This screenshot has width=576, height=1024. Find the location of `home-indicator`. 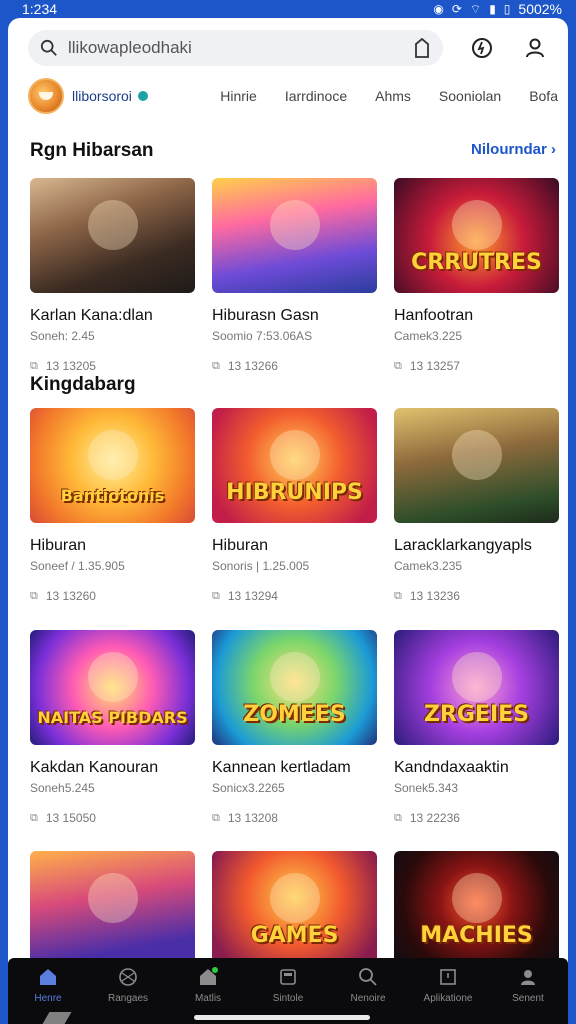

home-indicator is located at coordinates (282, 1017).